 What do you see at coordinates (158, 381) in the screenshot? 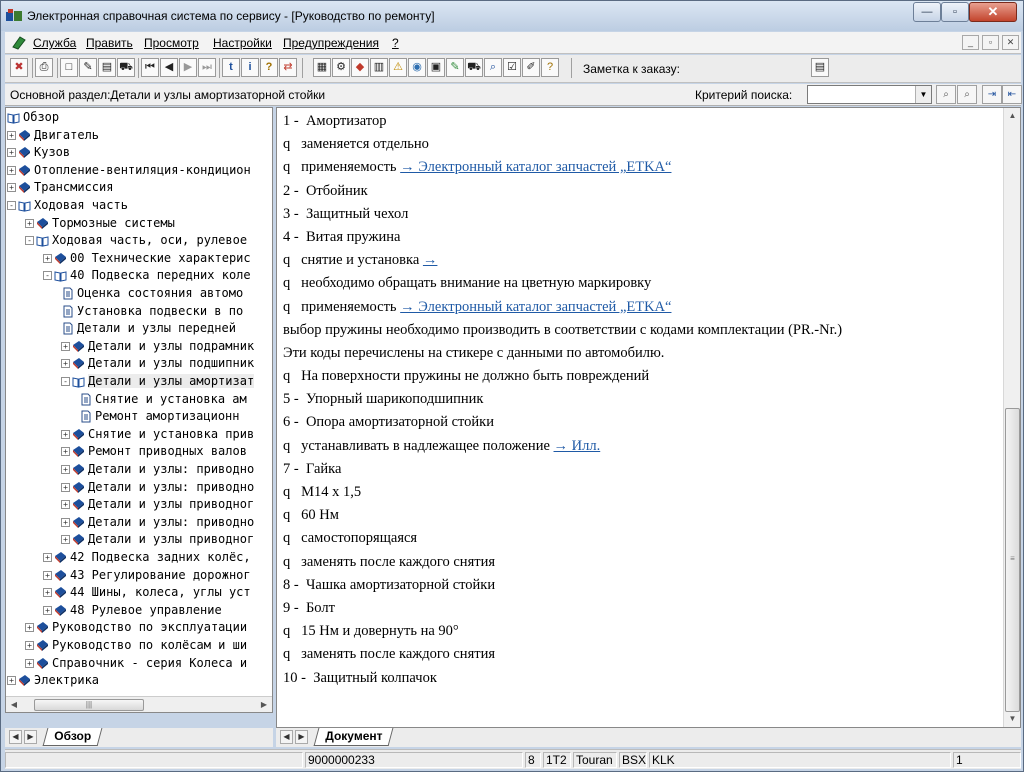
I see `tree-item: - Детали и узлы амортизат` at bounding box center [158, 381].